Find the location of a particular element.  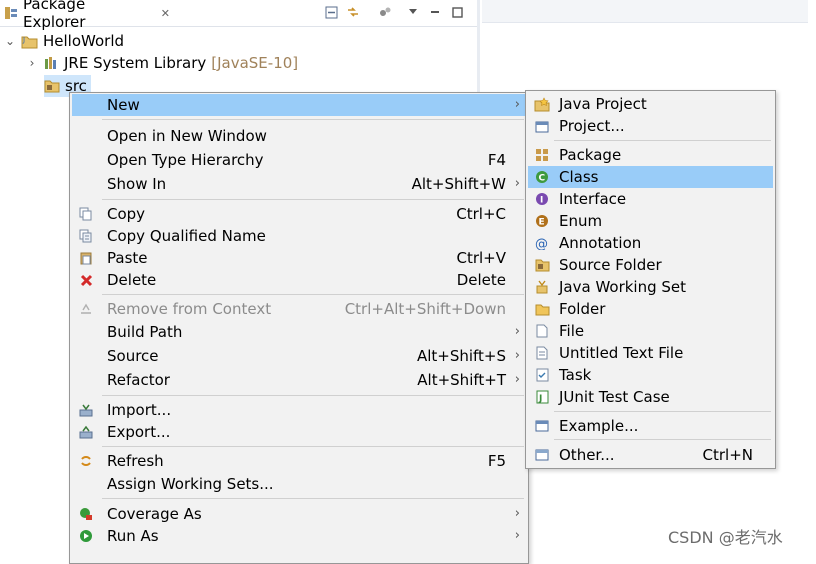

package-icon is located at coordinates (542, 155).